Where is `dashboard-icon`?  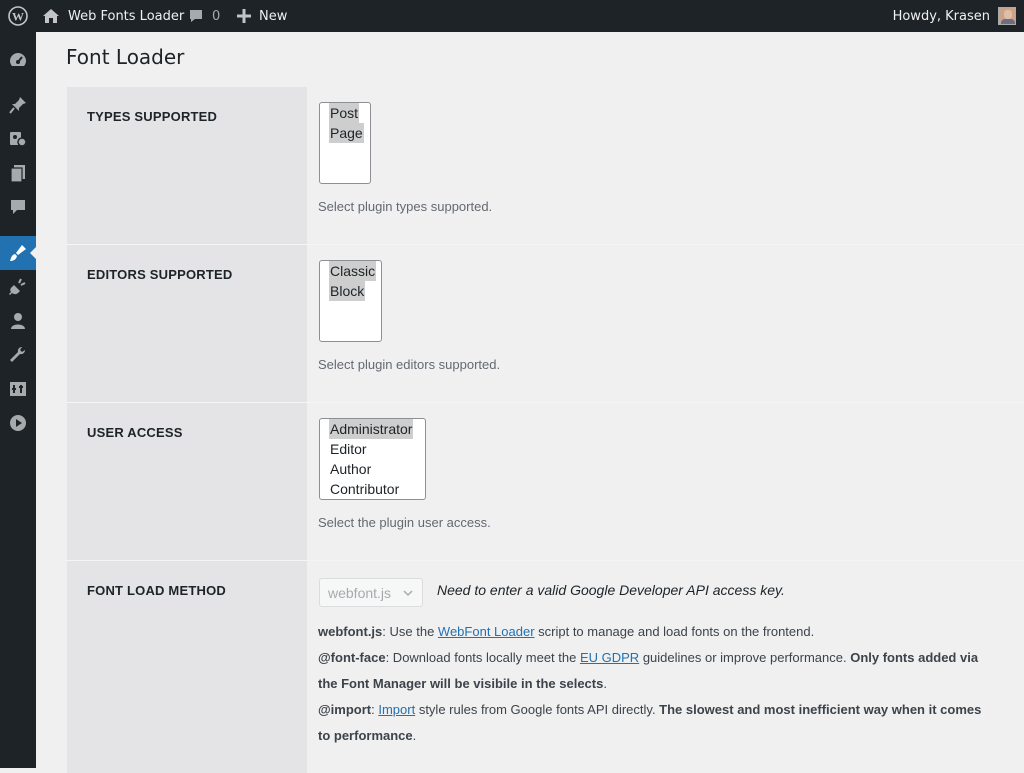 dashboard-icon is located at coordinates (18, 60).